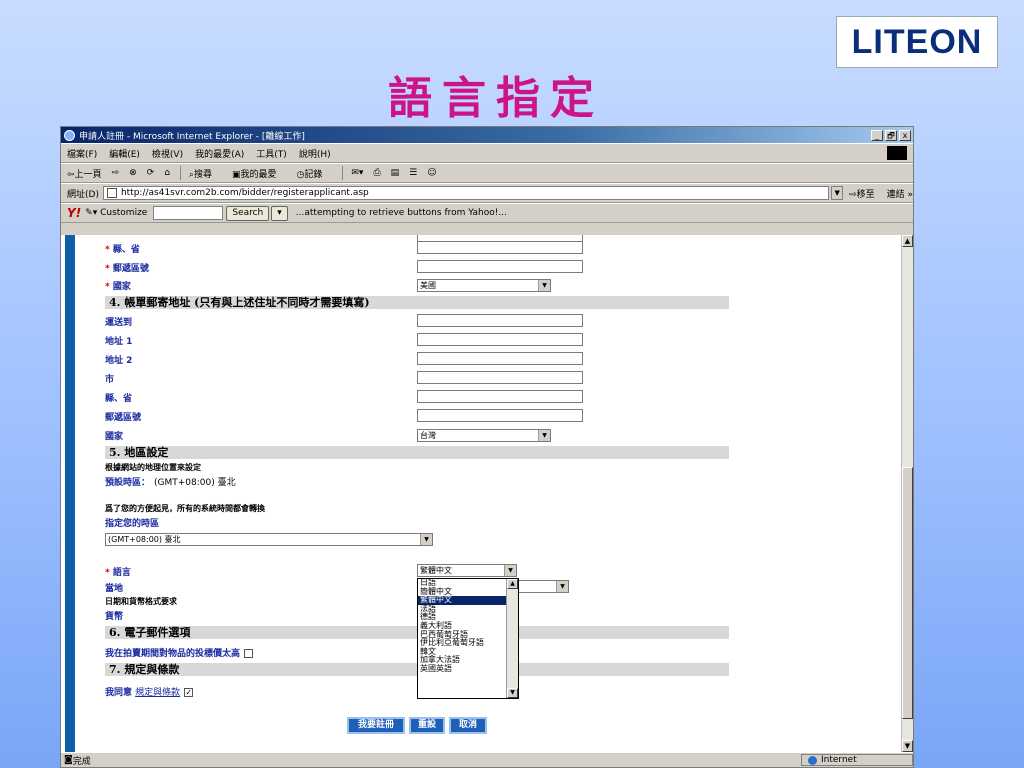  Describe the element at coordinates (170, 483) in the screenshot. I see `default-timezone: 預設時區： (GMT+08:00) 臺北` at that location.